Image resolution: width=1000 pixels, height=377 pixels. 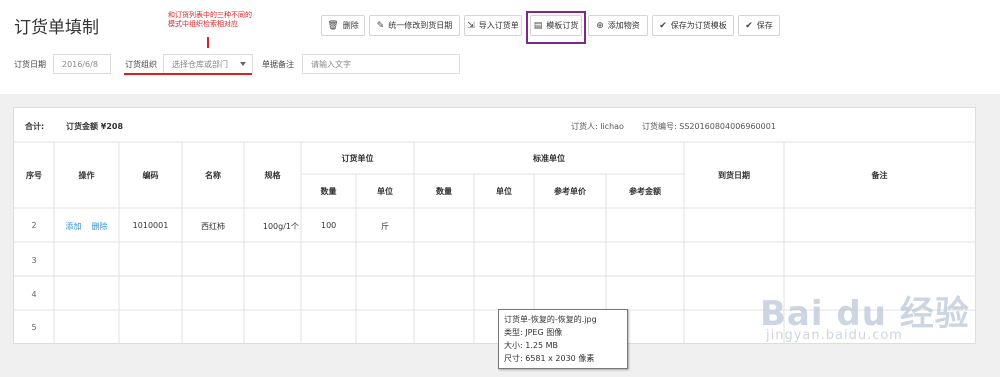 What do you see at coordinates (357, 158) in the screenshot?
I see `col-order-unit: 订货单位` at bounding box center [357, 158].